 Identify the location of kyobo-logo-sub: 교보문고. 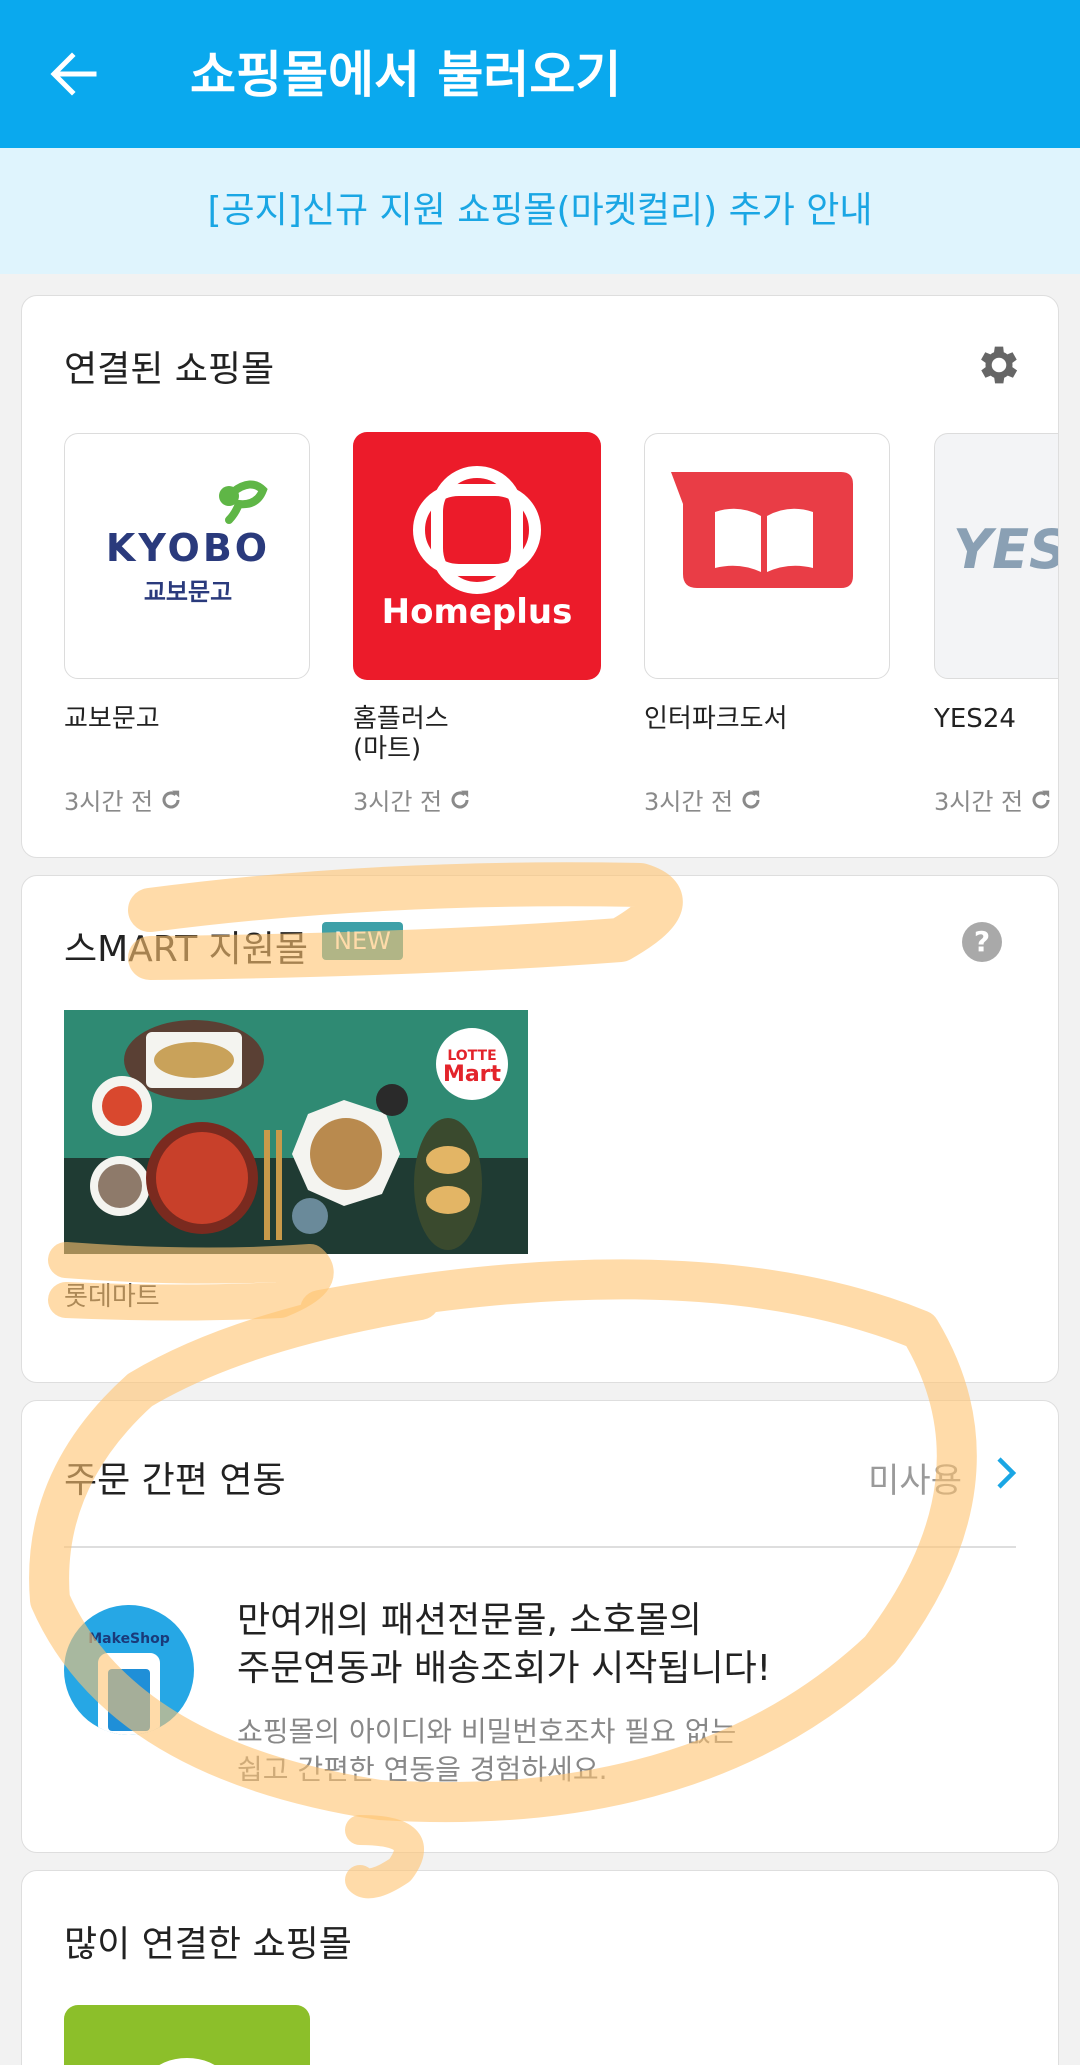
(188, 592).